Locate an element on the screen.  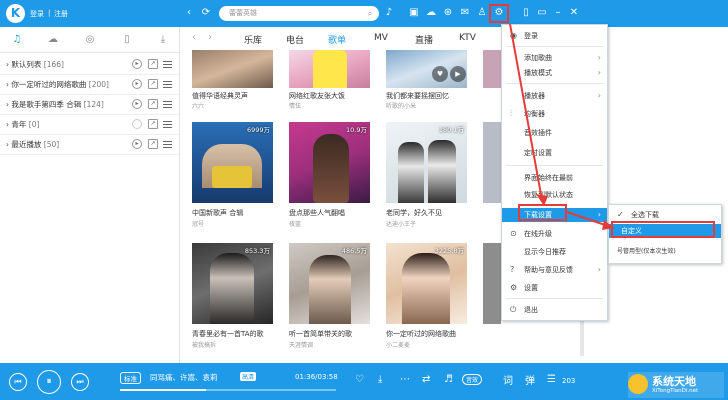
list-item: › 我是歌手第四季 合辑 [124] ▸ ↗ is located at coordinates (89, 105).